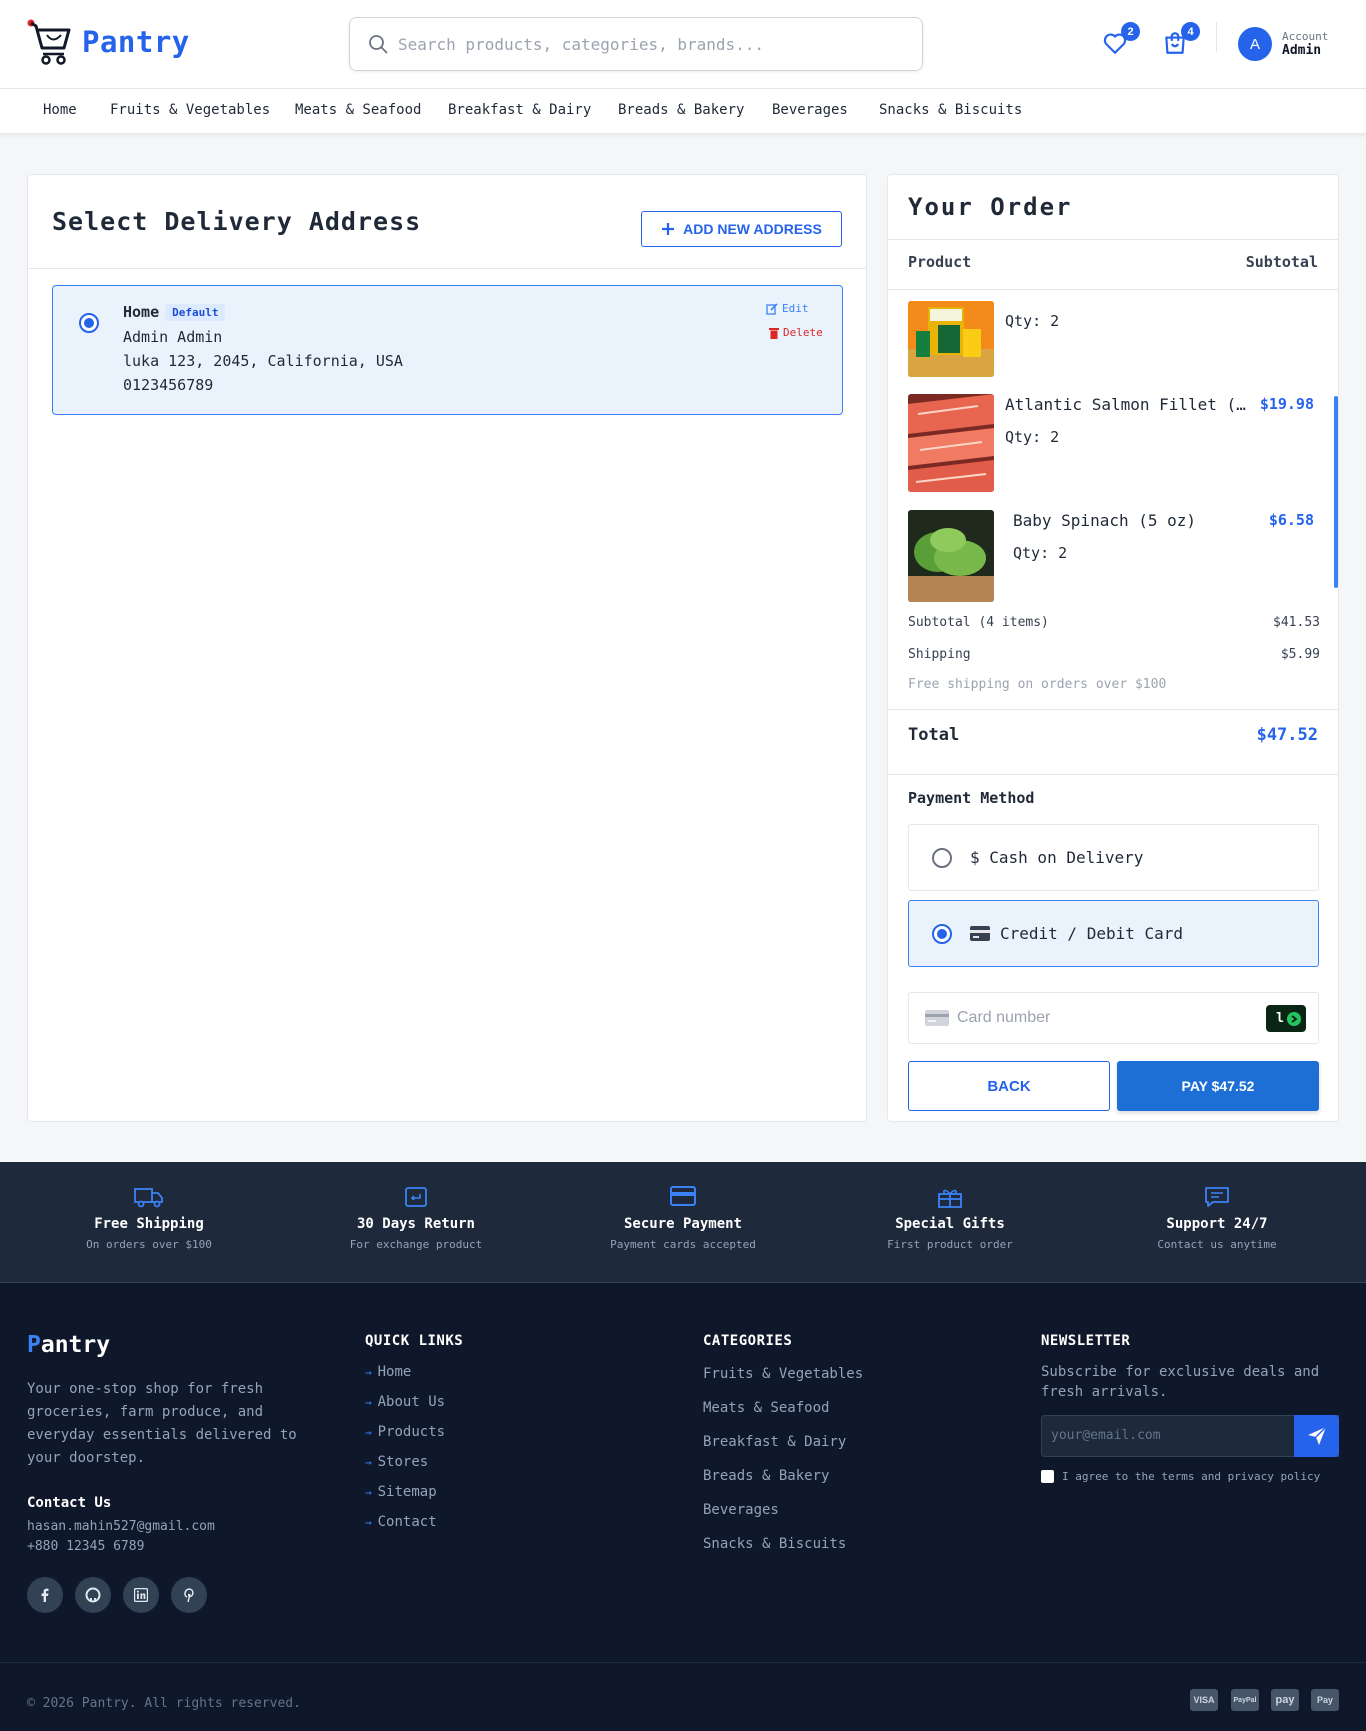 The image size is (1366, 1731). I want to click on facebook-link, so click(45, 1595).